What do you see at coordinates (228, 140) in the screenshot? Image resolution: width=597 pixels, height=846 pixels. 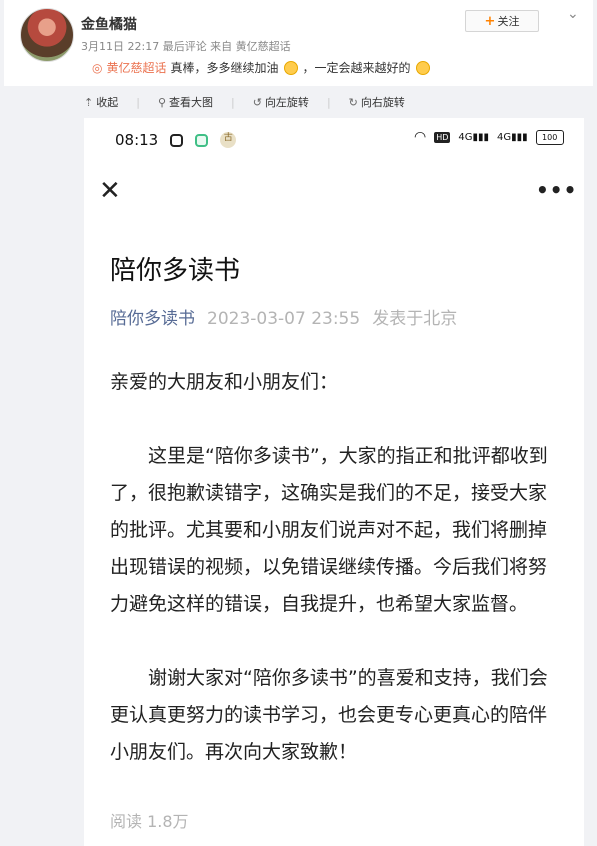 I see `app-icon: 古` at bounding box center [228, 140].